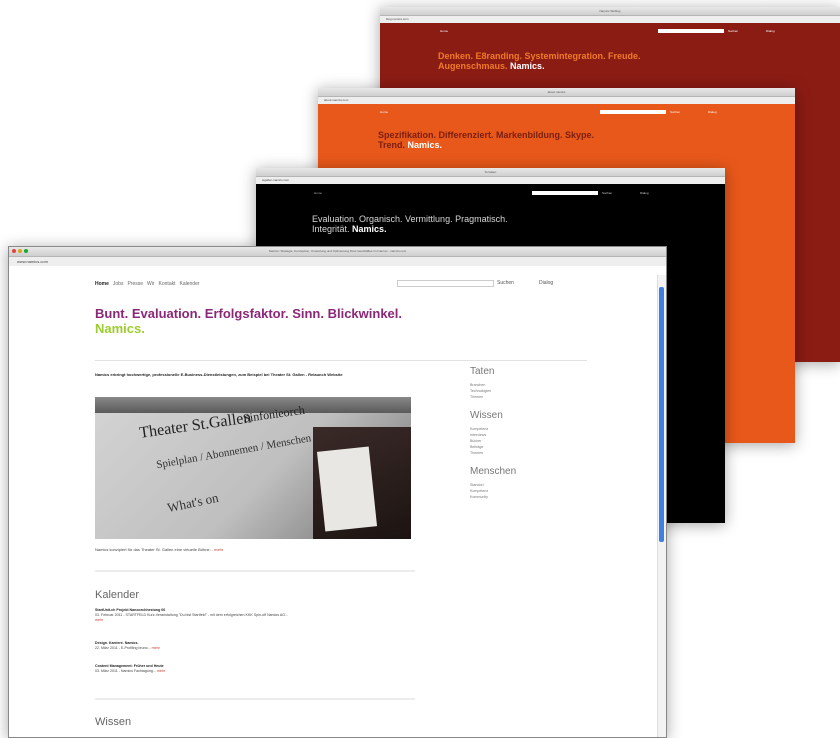  Describe the element at coordinates (347, 489) in the screenshot. I see `photo-paper` at that location.